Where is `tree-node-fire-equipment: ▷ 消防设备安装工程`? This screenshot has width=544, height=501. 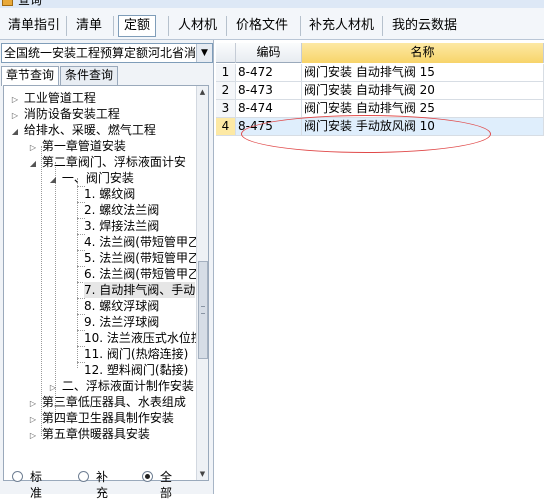
tree-node-fire-equipment: ▷ 消防设备安装工程 is located at coordinates (65, 114).